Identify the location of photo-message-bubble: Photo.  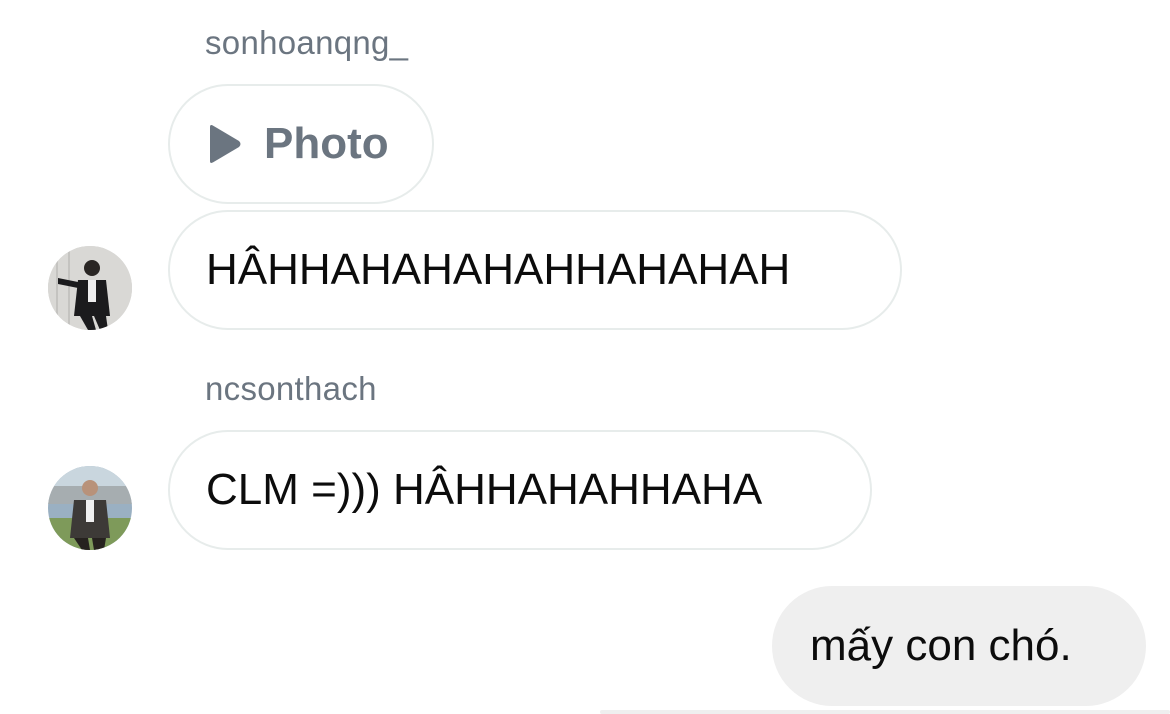
(301, 144).